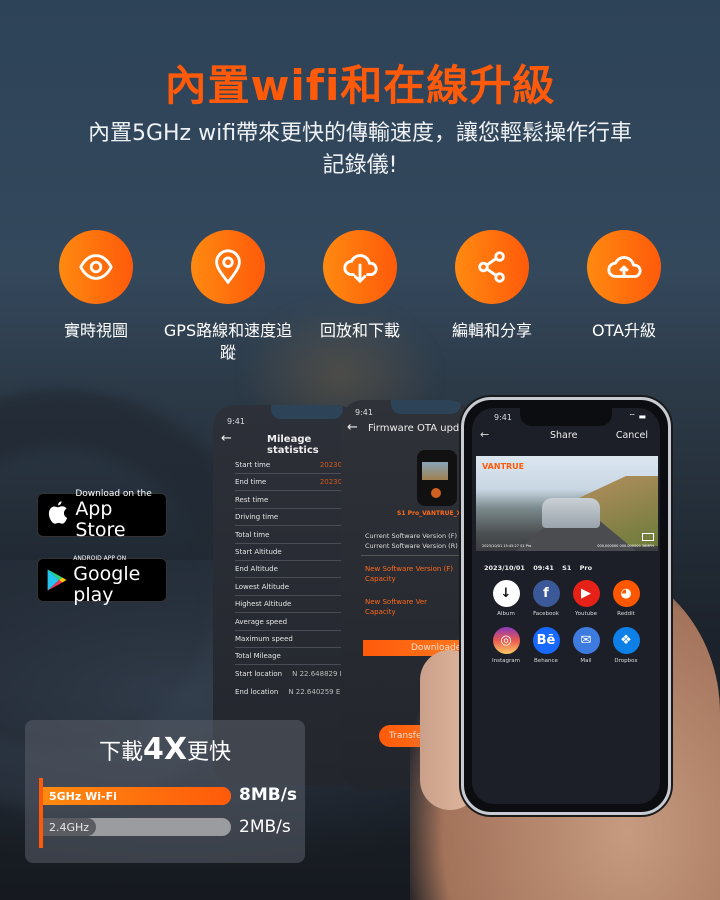 The image size is (720, 900). Describe the element at coordinates (637, 416) in the screenshot. I see `wifi-battery-icon: ⌔ ▬` at that location.